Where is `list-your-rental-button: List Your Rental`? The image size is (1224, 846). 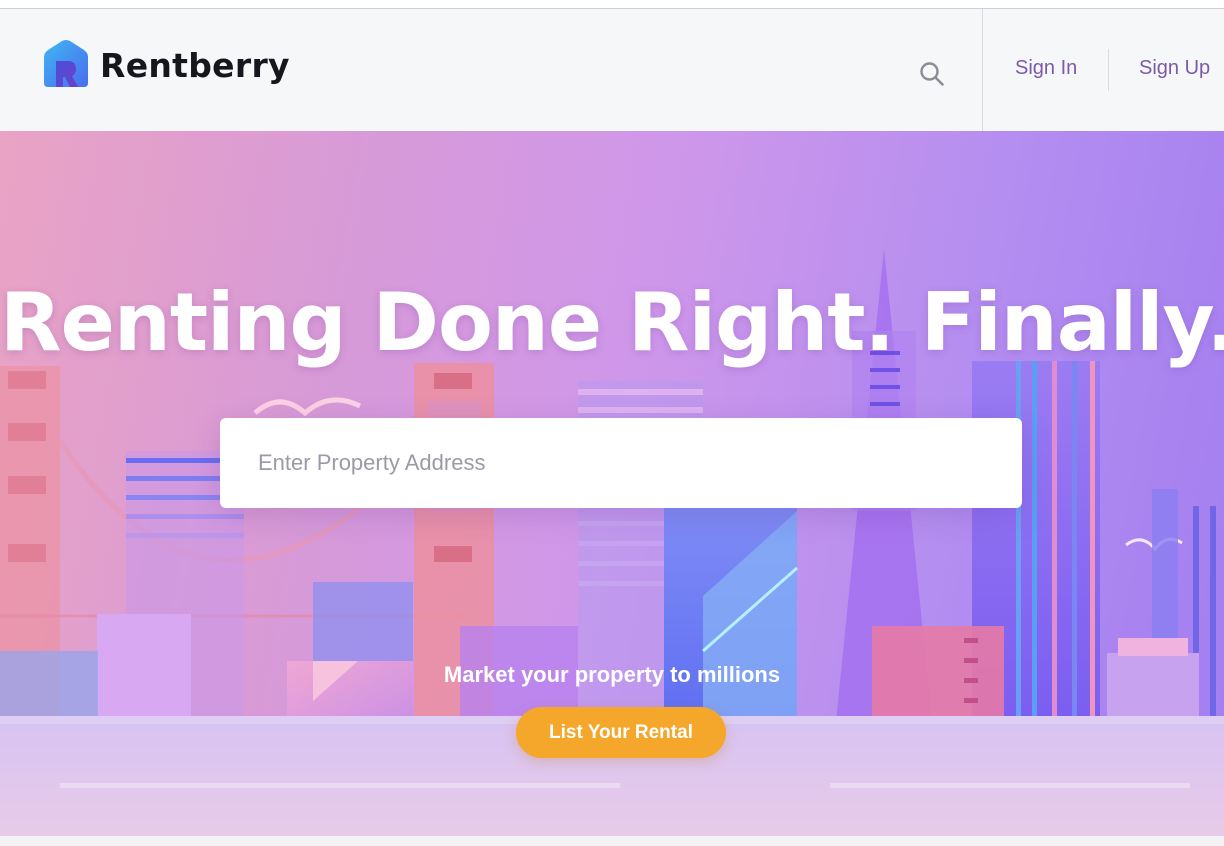
list-your-rental-button: List Your Rental is located at coordinates (621, 732).